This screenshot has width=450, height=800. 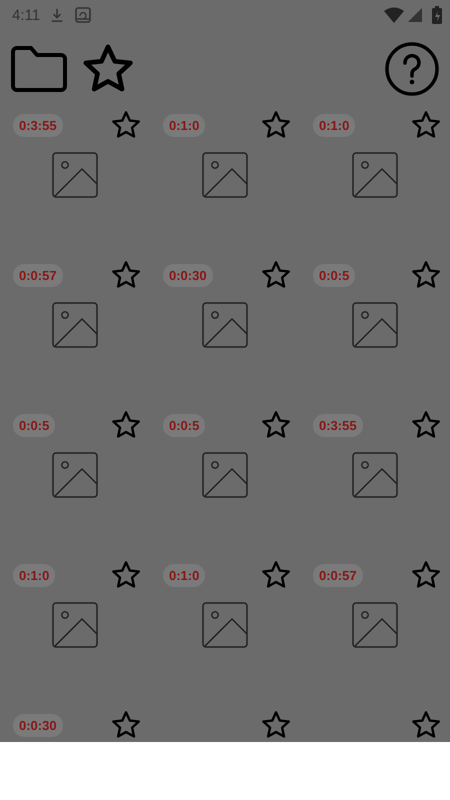 I want to click on storage-icon, so click(x=83, y=15).